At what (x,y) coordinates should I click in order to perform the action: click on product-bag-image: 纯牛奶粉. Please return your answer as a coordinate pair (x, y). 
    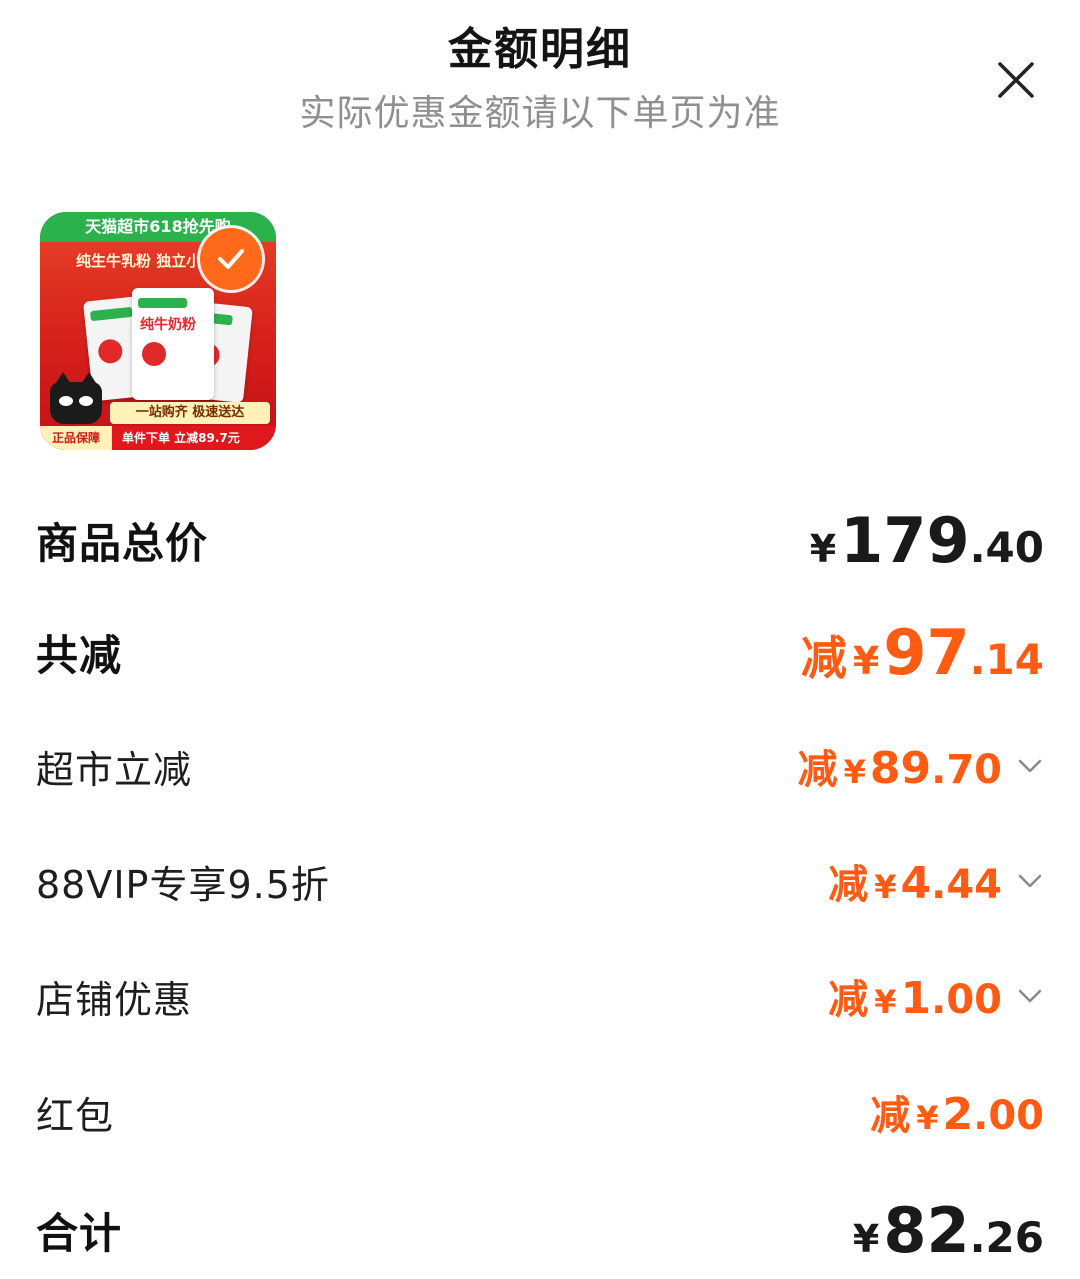
    Looking at the image, I should click on (173, 344).